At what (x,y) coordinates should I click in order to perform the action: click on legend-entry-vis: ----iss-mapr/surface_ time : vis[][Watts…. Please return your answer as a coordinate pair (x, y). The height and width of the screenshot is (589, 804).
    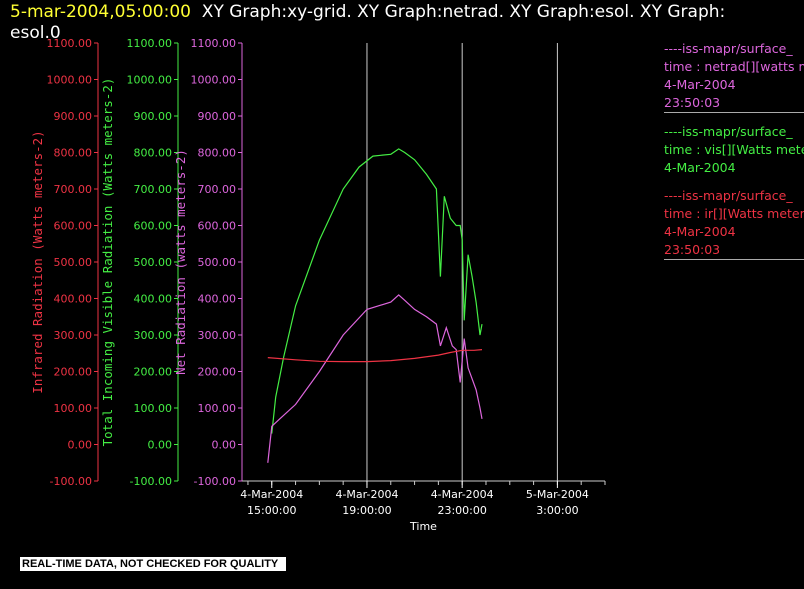
    Looking at the image, I should click on (734, 150).